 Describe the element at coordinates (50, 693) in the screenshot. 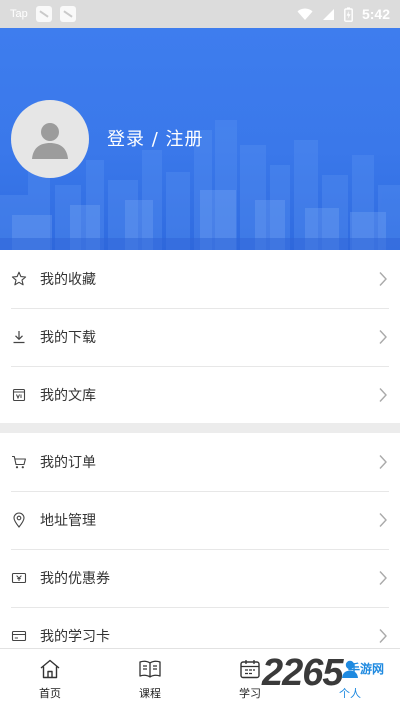

I see `tab-label: 首页` at that location.